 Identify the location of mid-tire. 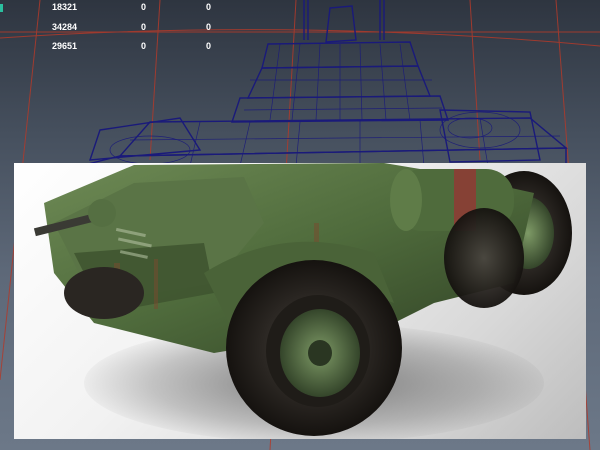
(484, 258).